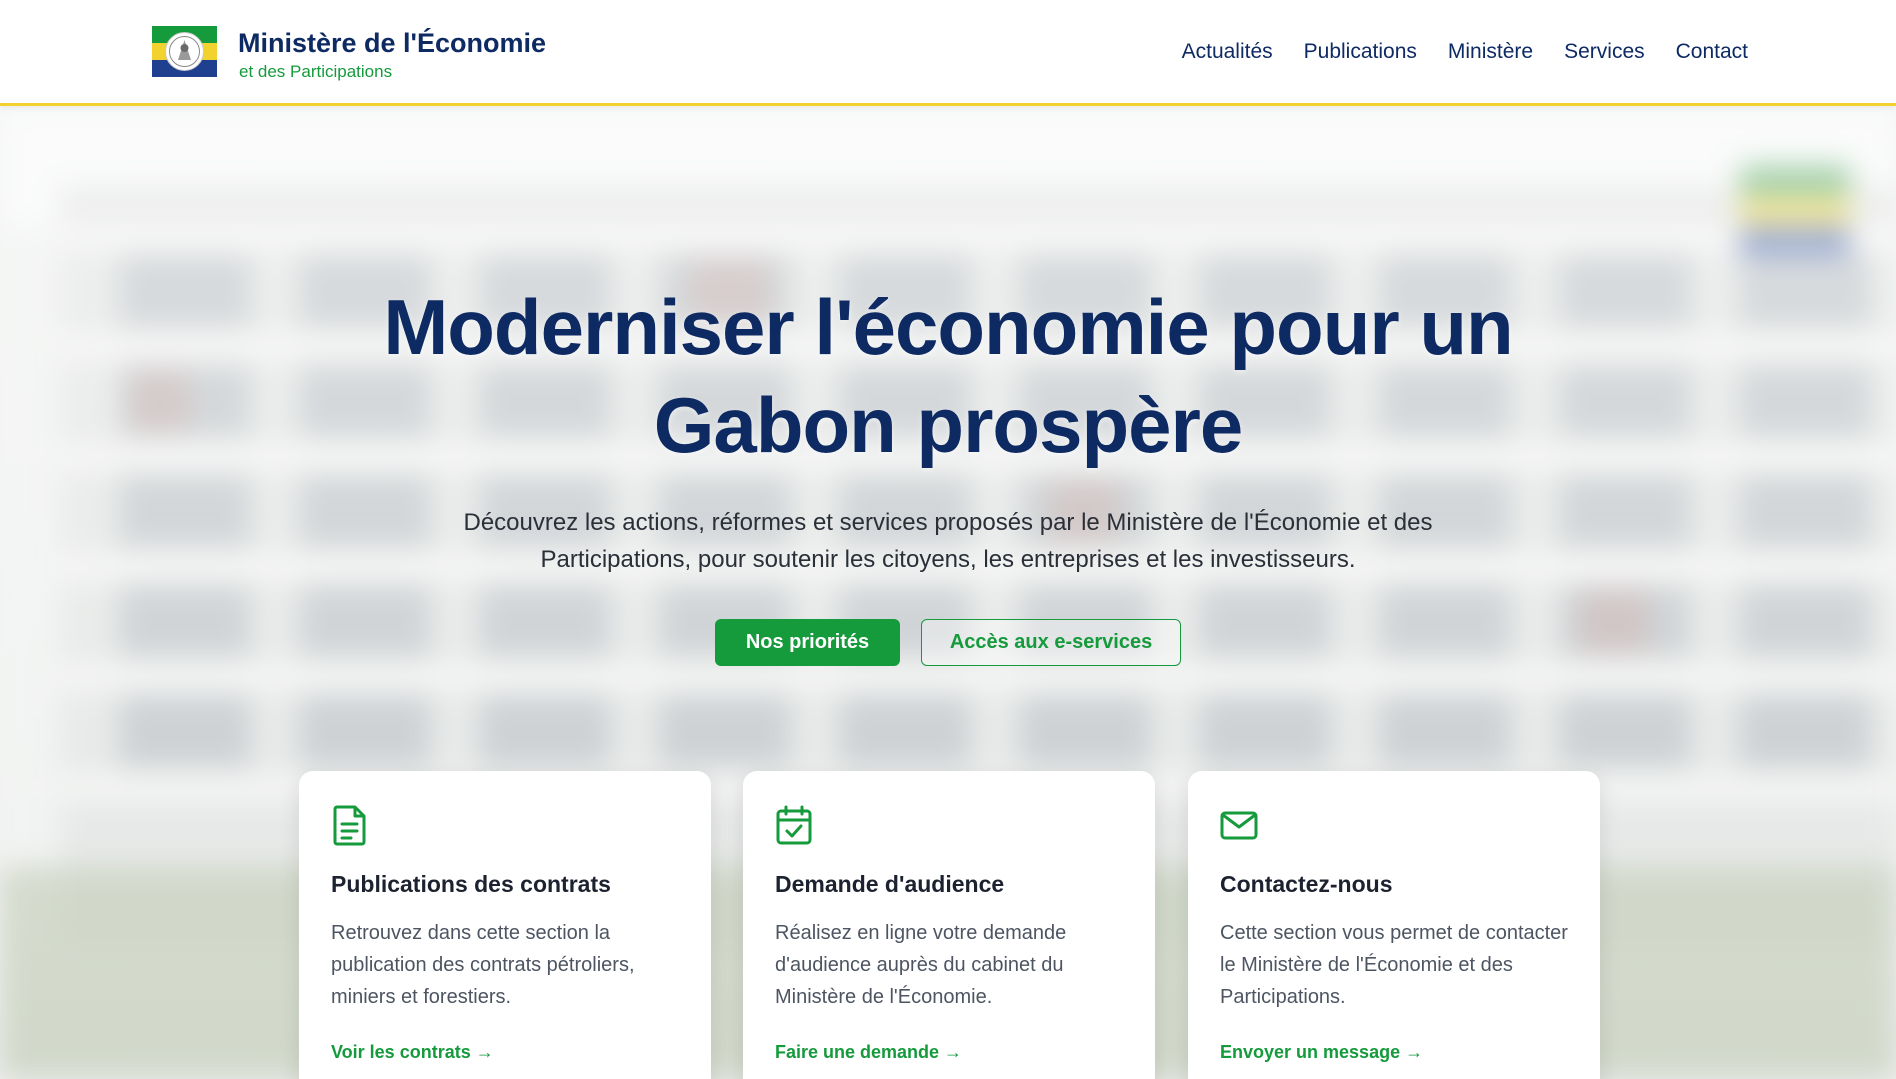 Image resolution: width=1896 pixels, height=1079 pixels. What do you see at coordinates (868, 1052) in the screenshot?
I see `make-request-link: Faire une demande →` at bounding box center [868, 1052].